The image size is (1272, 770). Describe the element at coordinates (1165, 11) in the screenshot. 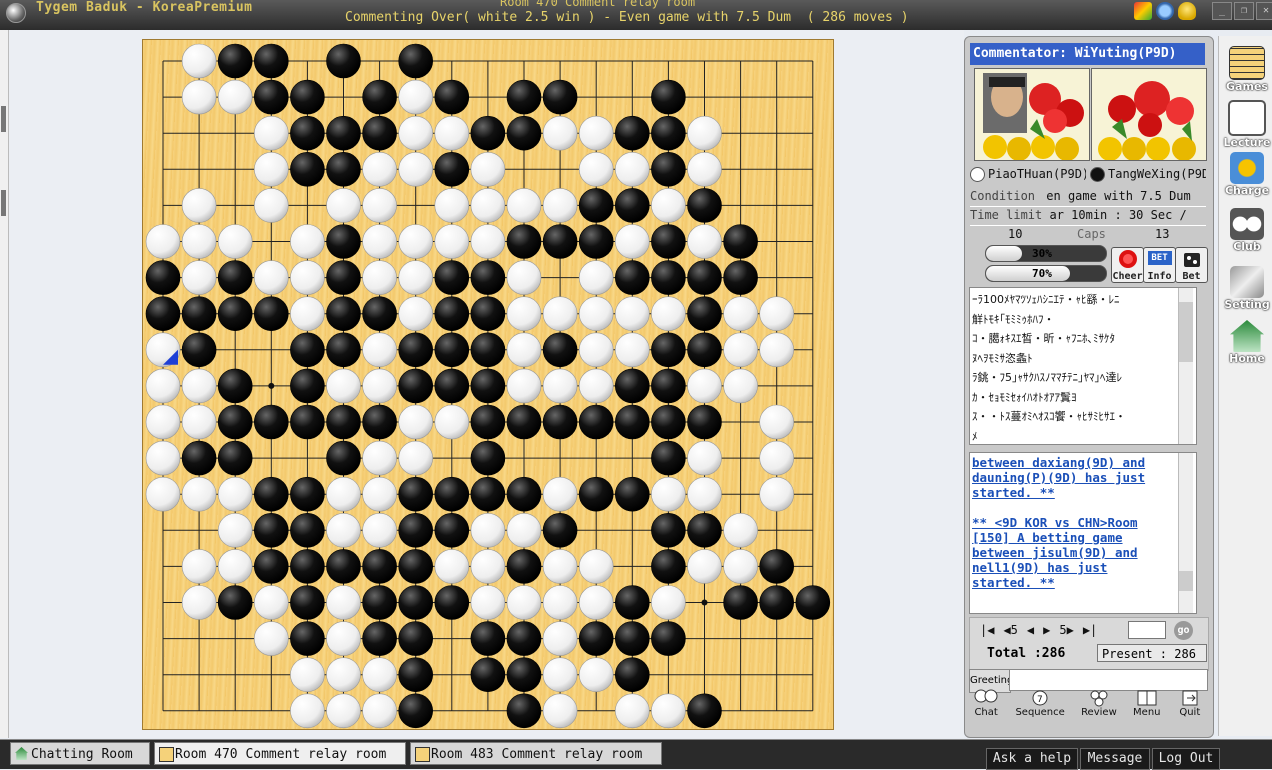

I see `magnifier-icon` at that location.